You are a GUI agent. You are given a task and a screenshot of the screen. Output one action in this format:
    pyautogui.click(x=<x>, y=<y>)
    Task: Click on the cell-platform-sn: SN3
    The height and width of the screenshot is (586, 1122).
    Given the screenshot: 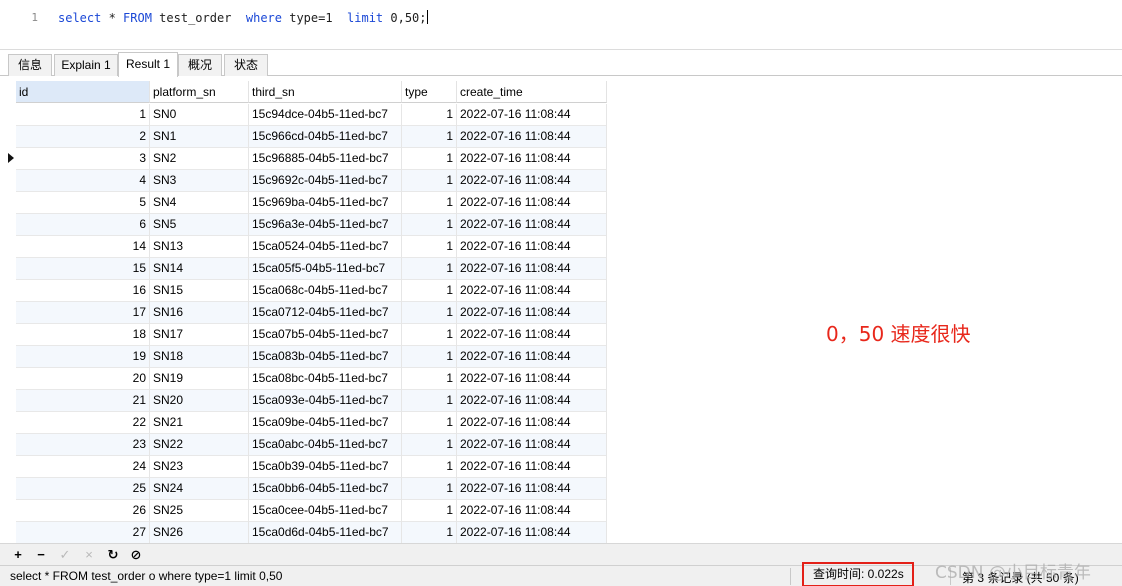 What is the action you would take?
    pyautogui.click(x=199, y=181)
    